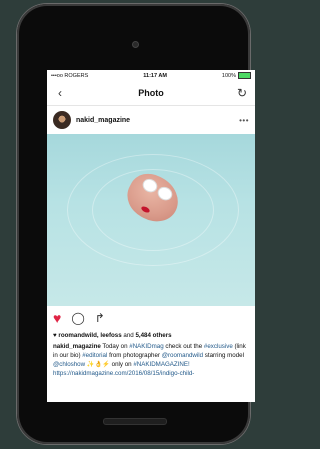 The image size is (320, 449). I want to click on likes-line: ♥ roomandwild, leefoss and 5,484 others, so click(151, 336).